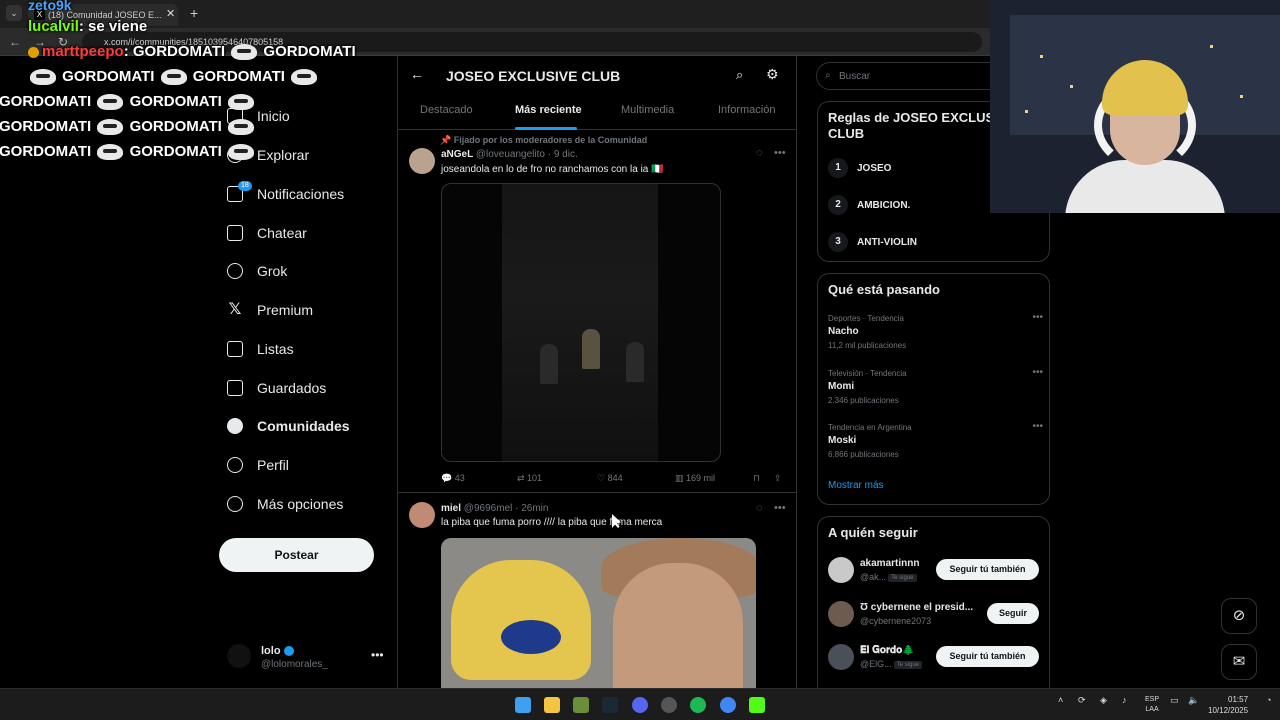  Describe the element at coordinates (859, 168) in the screenshot. I see `rule-item: 1 JOSEO` at that location.